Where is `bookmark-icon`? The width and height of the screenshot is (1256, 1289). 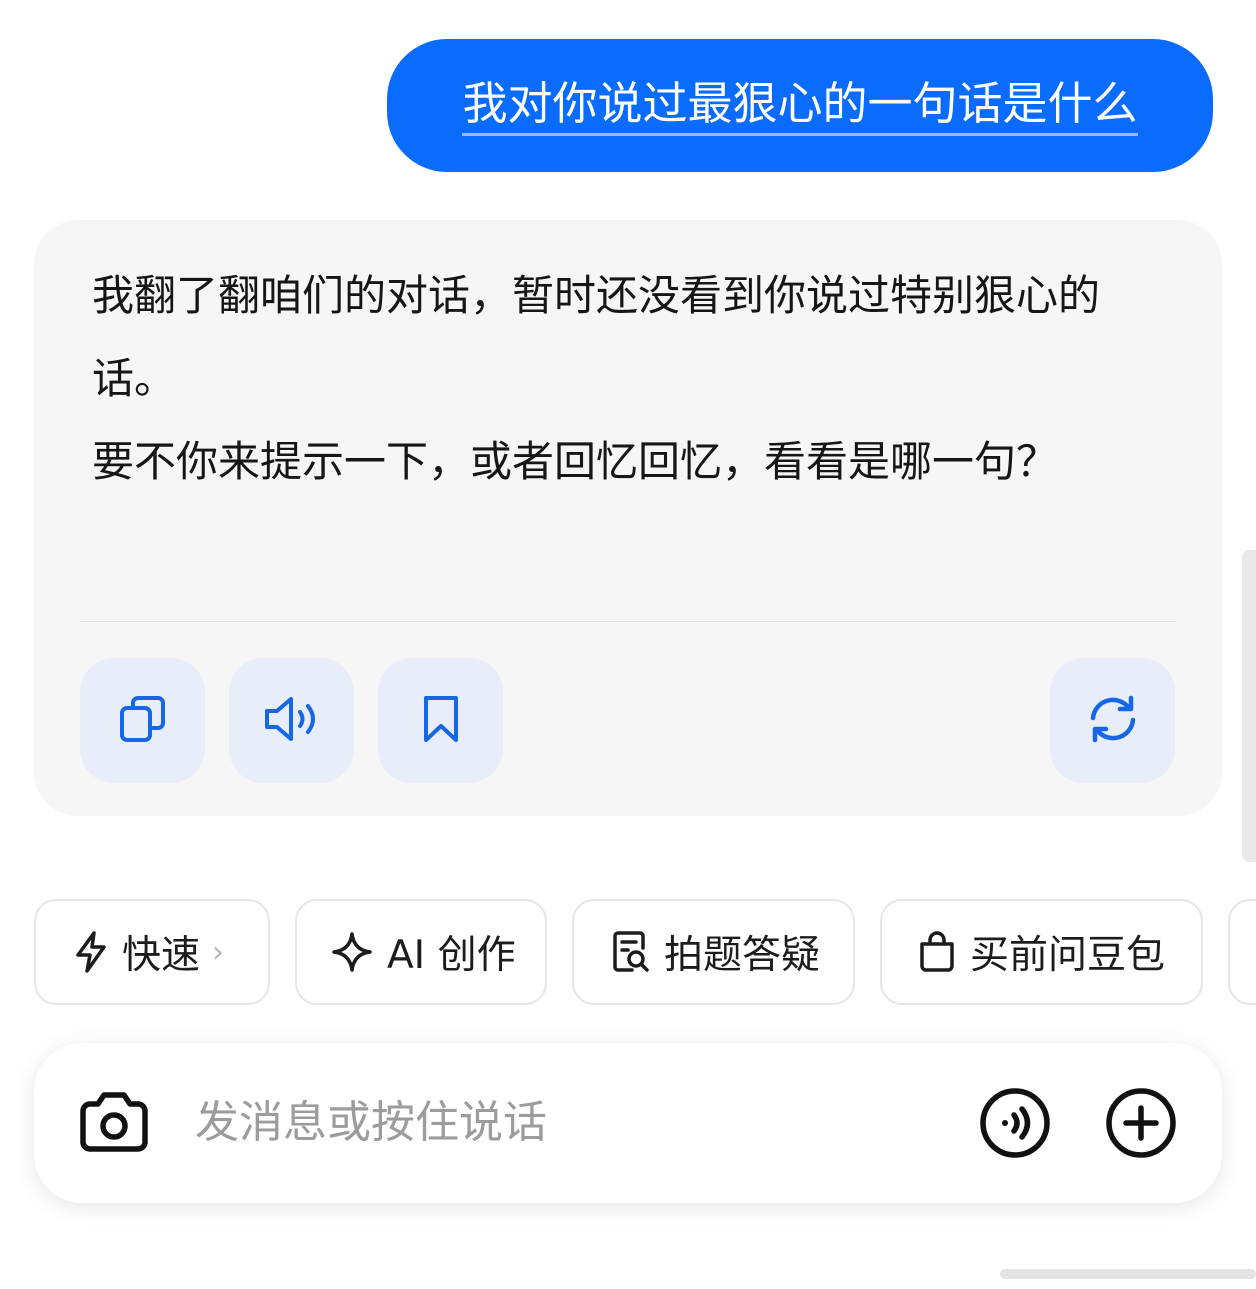
bookmark-icon is located at coordinates (441, 721).